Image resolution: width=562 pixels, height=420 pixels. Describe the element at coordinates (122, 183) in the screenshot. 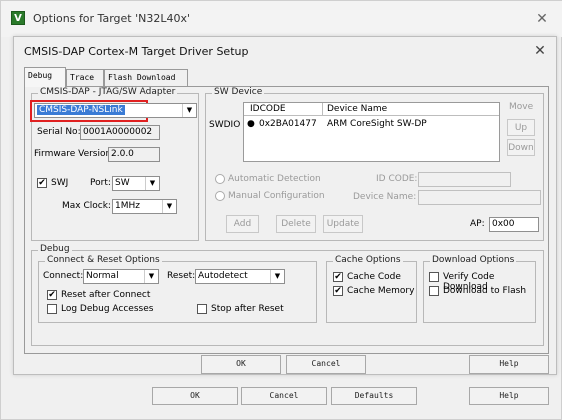

I see `port-value: SW` at that location.